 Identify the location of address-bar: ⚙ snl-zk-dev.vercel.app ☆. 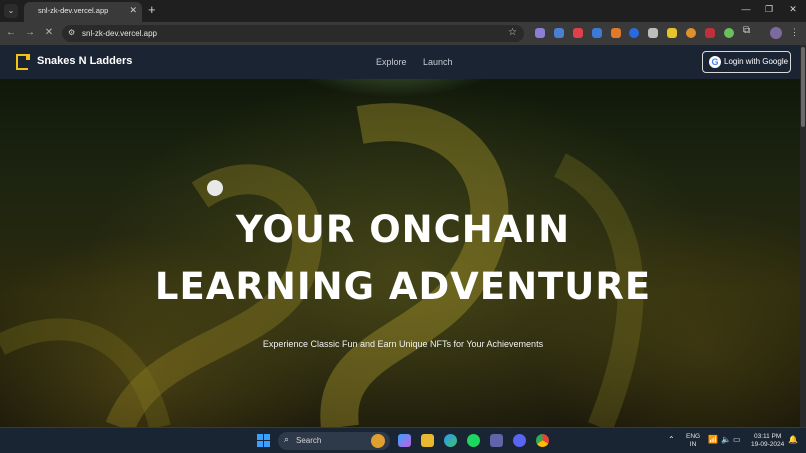
(293, 33).